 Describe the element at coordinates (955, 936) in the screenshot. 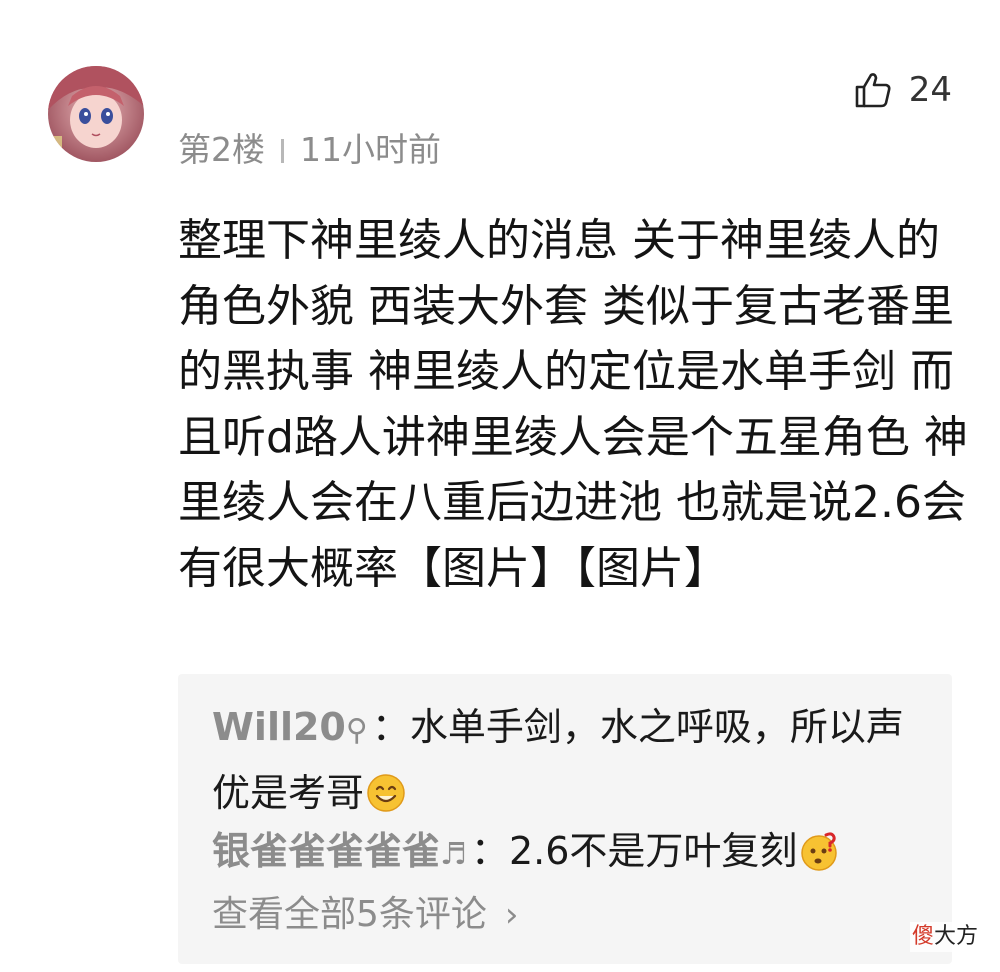

I see `watermark-text: 大方` at that location.